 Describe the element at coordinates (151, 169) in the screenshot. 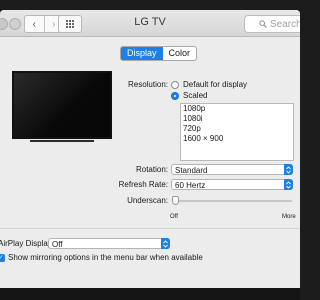

I see `rotation-label: Rotation:` at that location.